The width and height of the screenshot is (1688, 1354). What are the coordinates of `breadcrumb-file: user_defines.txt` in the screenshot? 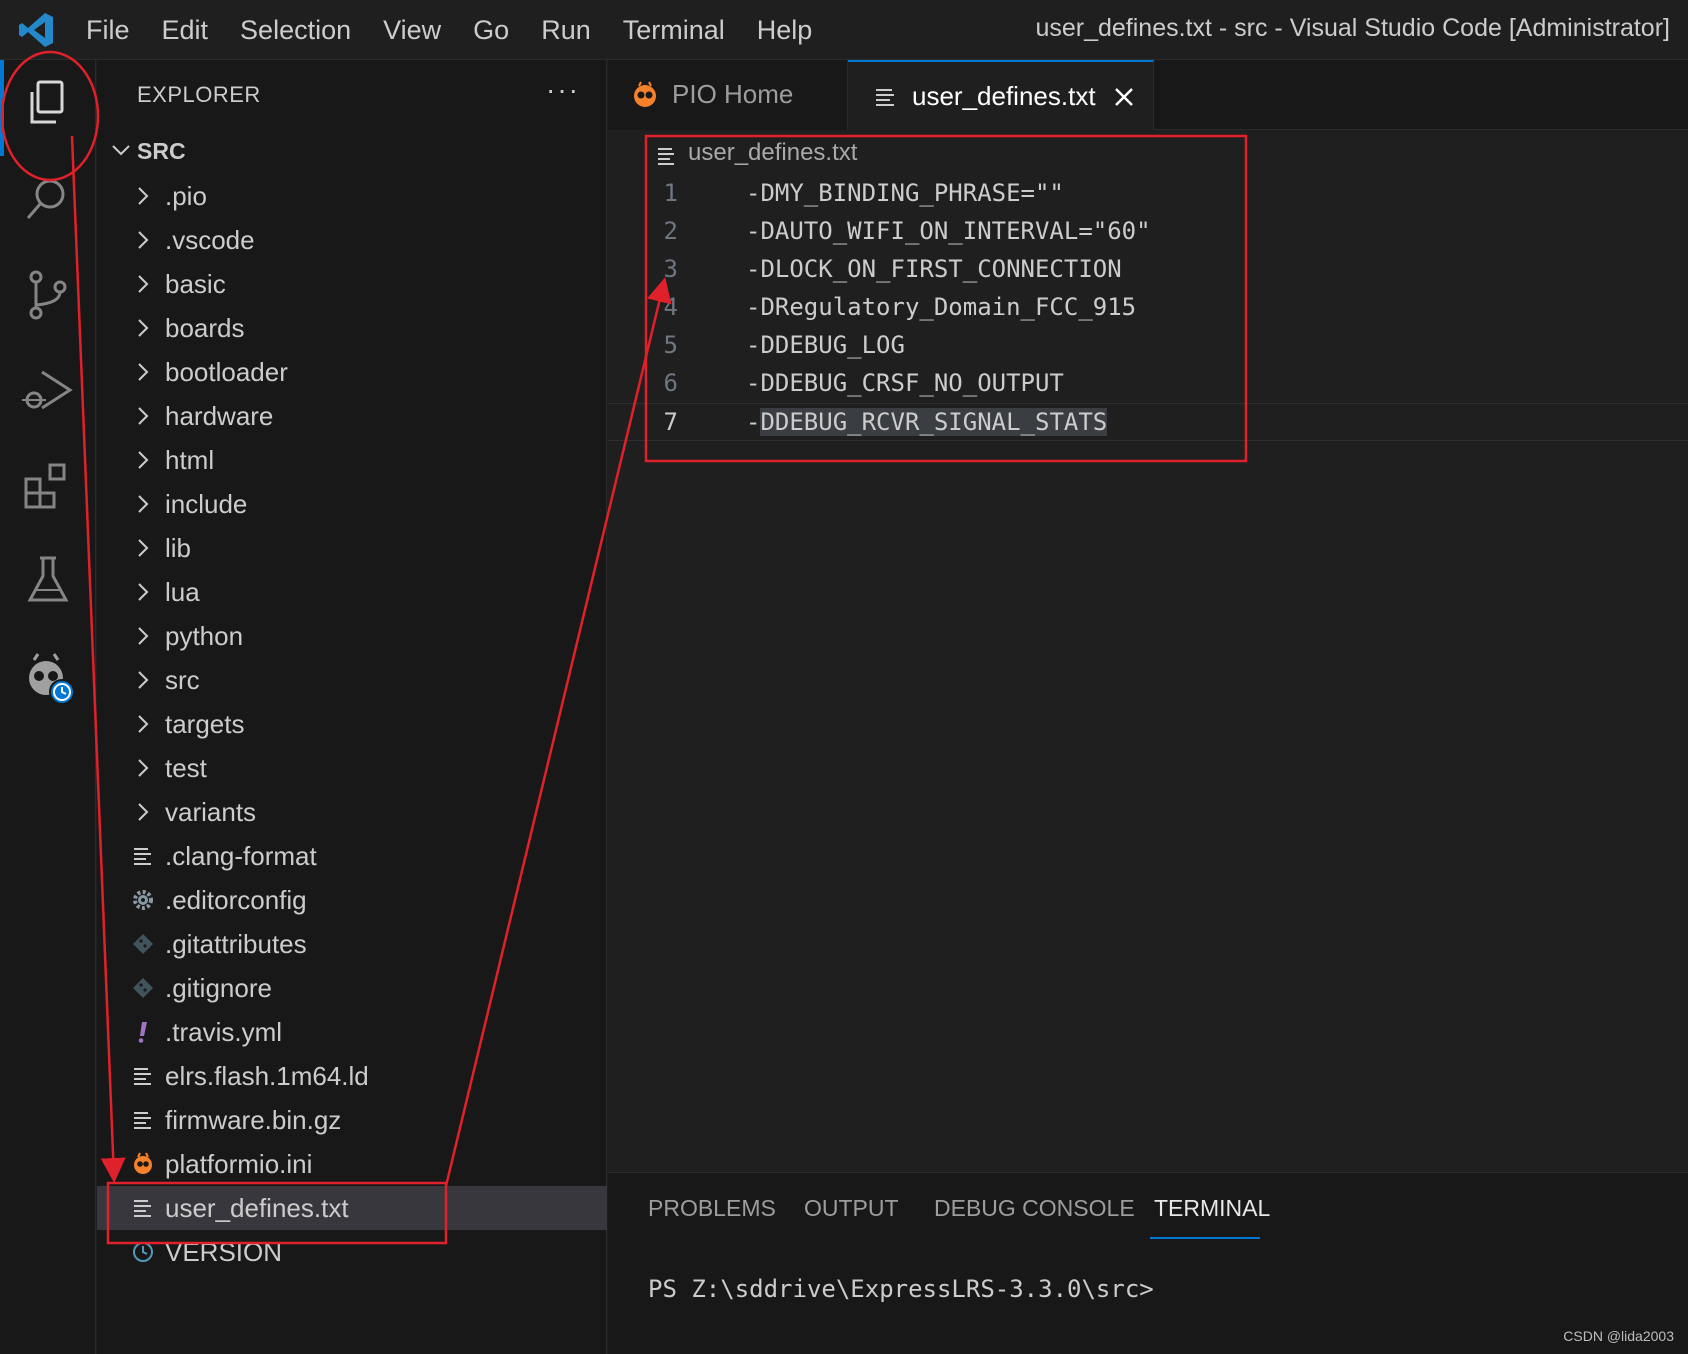 It's located at (773, 152).